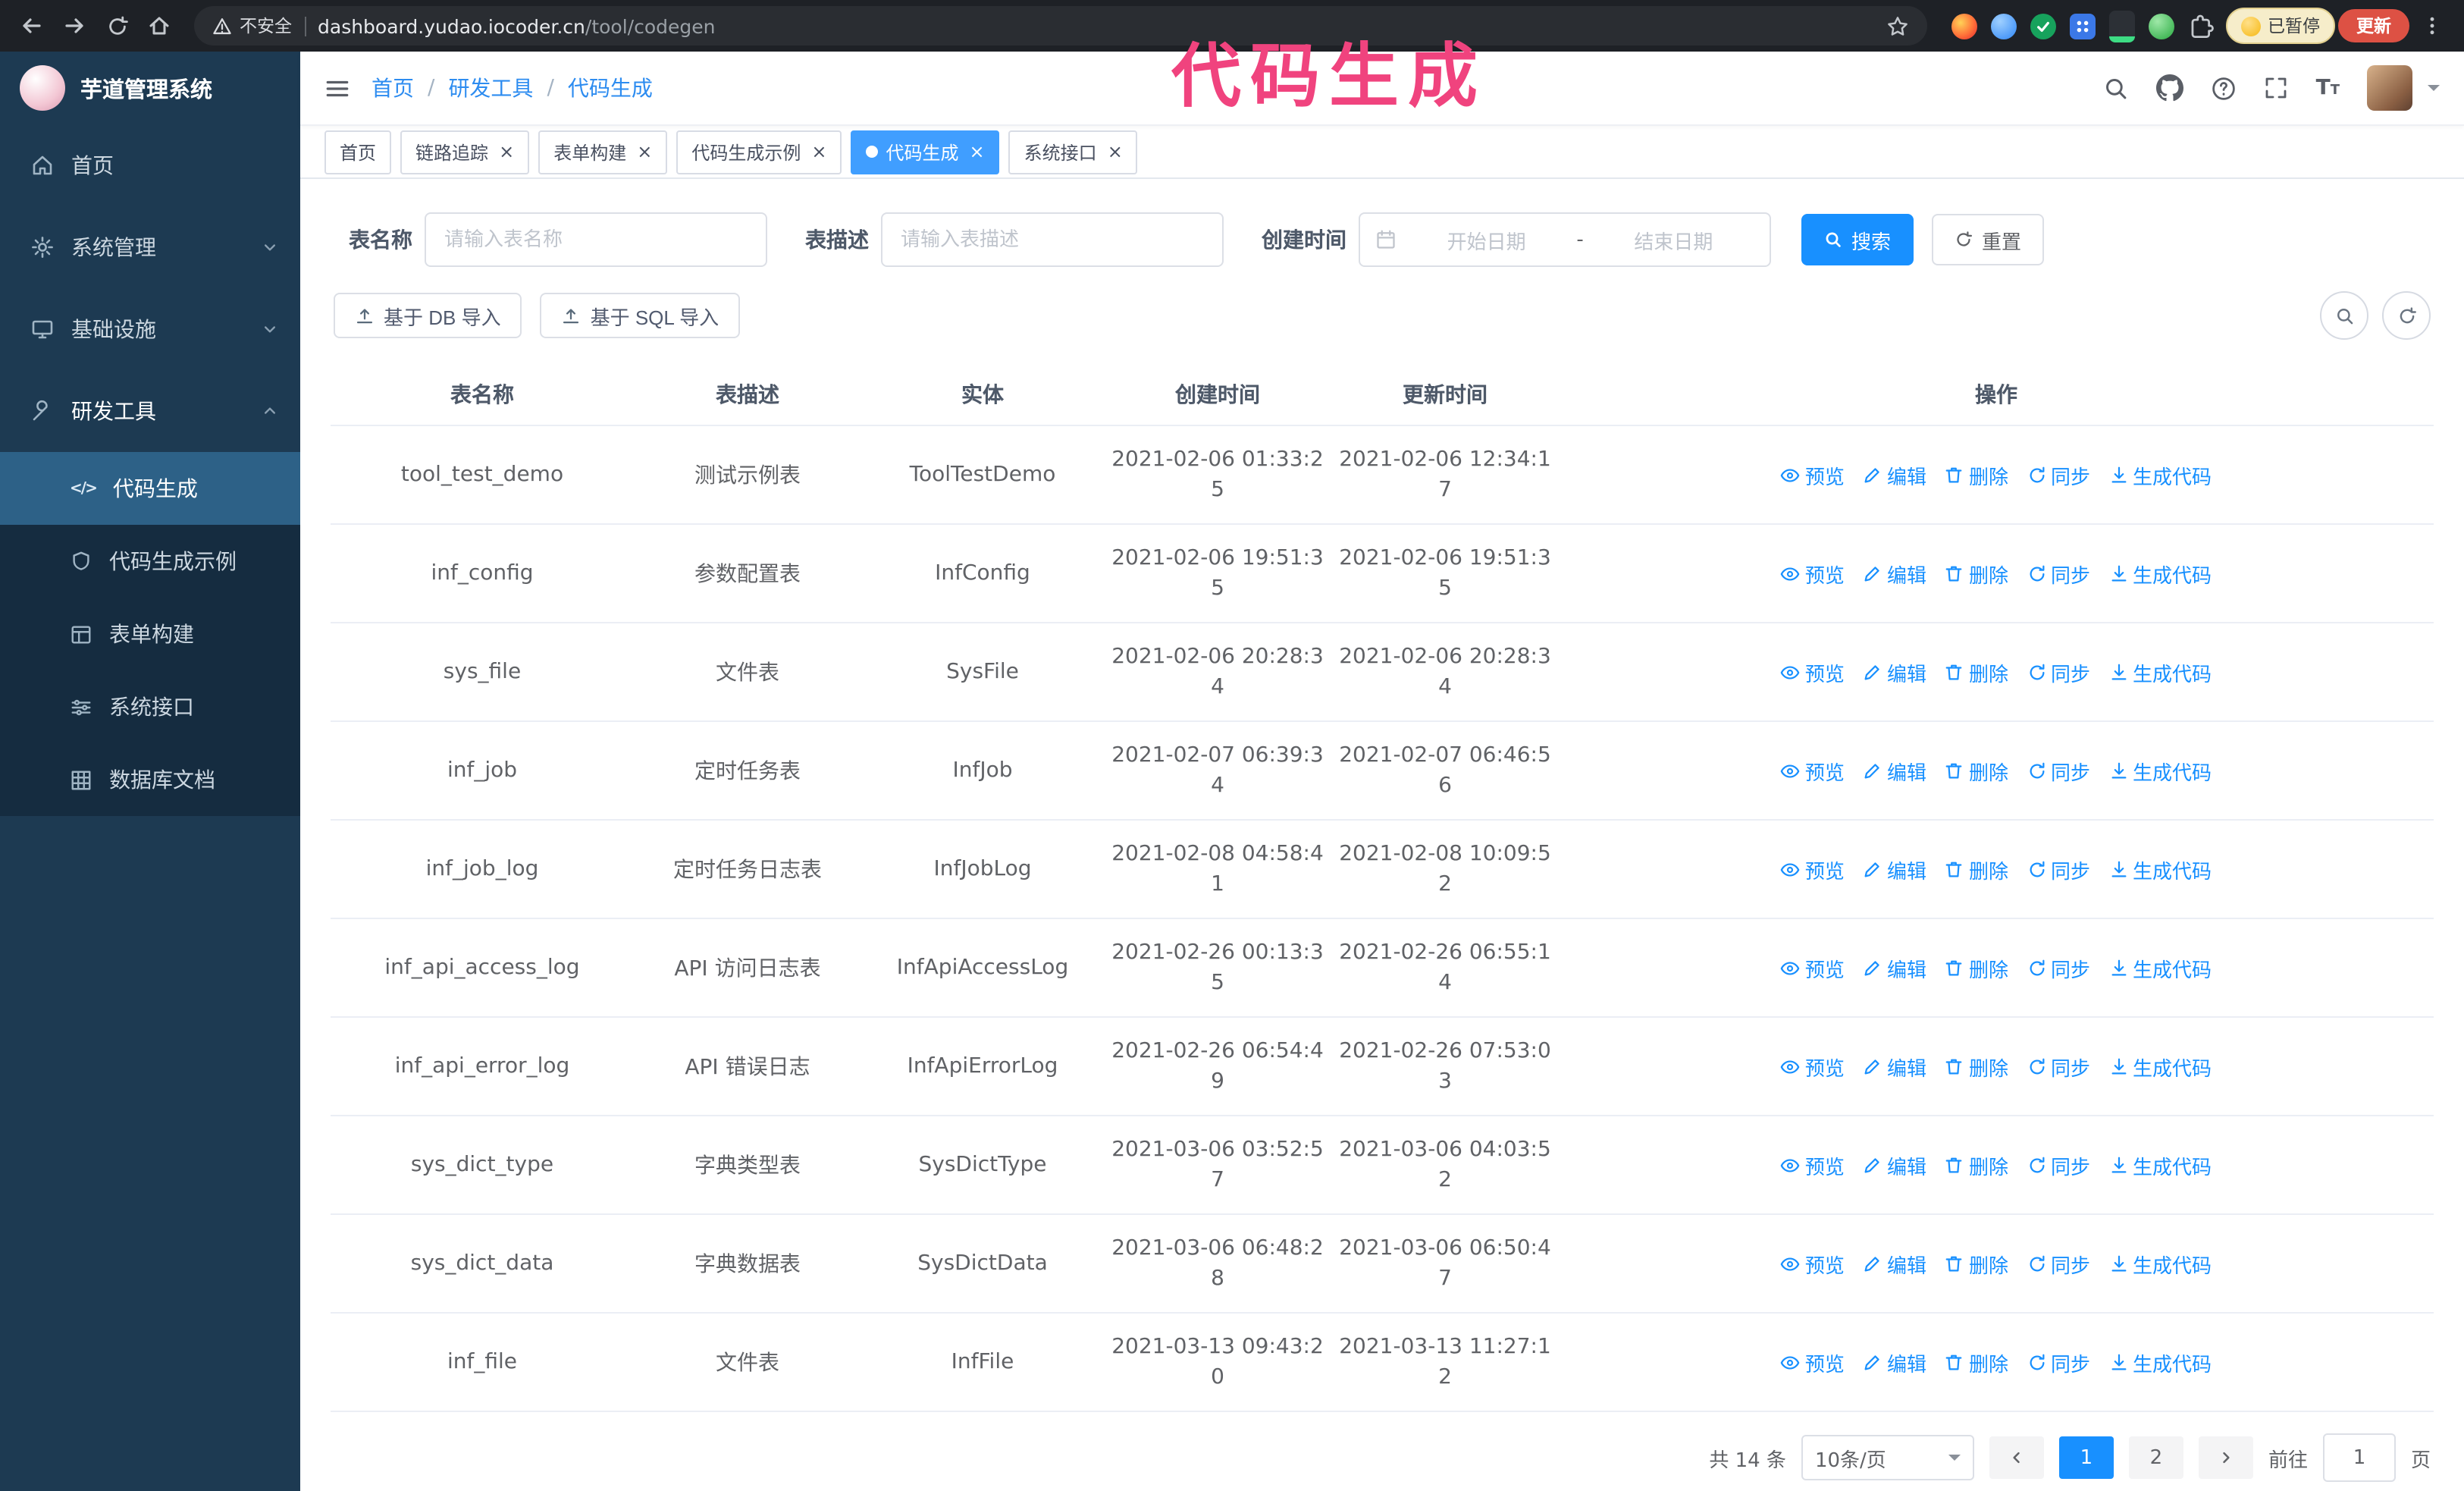 The height and width of the screenshot is (1491, 2464). I want to click on sidebar-item-codegen-example: 代码生成示例, so click(150, 561).